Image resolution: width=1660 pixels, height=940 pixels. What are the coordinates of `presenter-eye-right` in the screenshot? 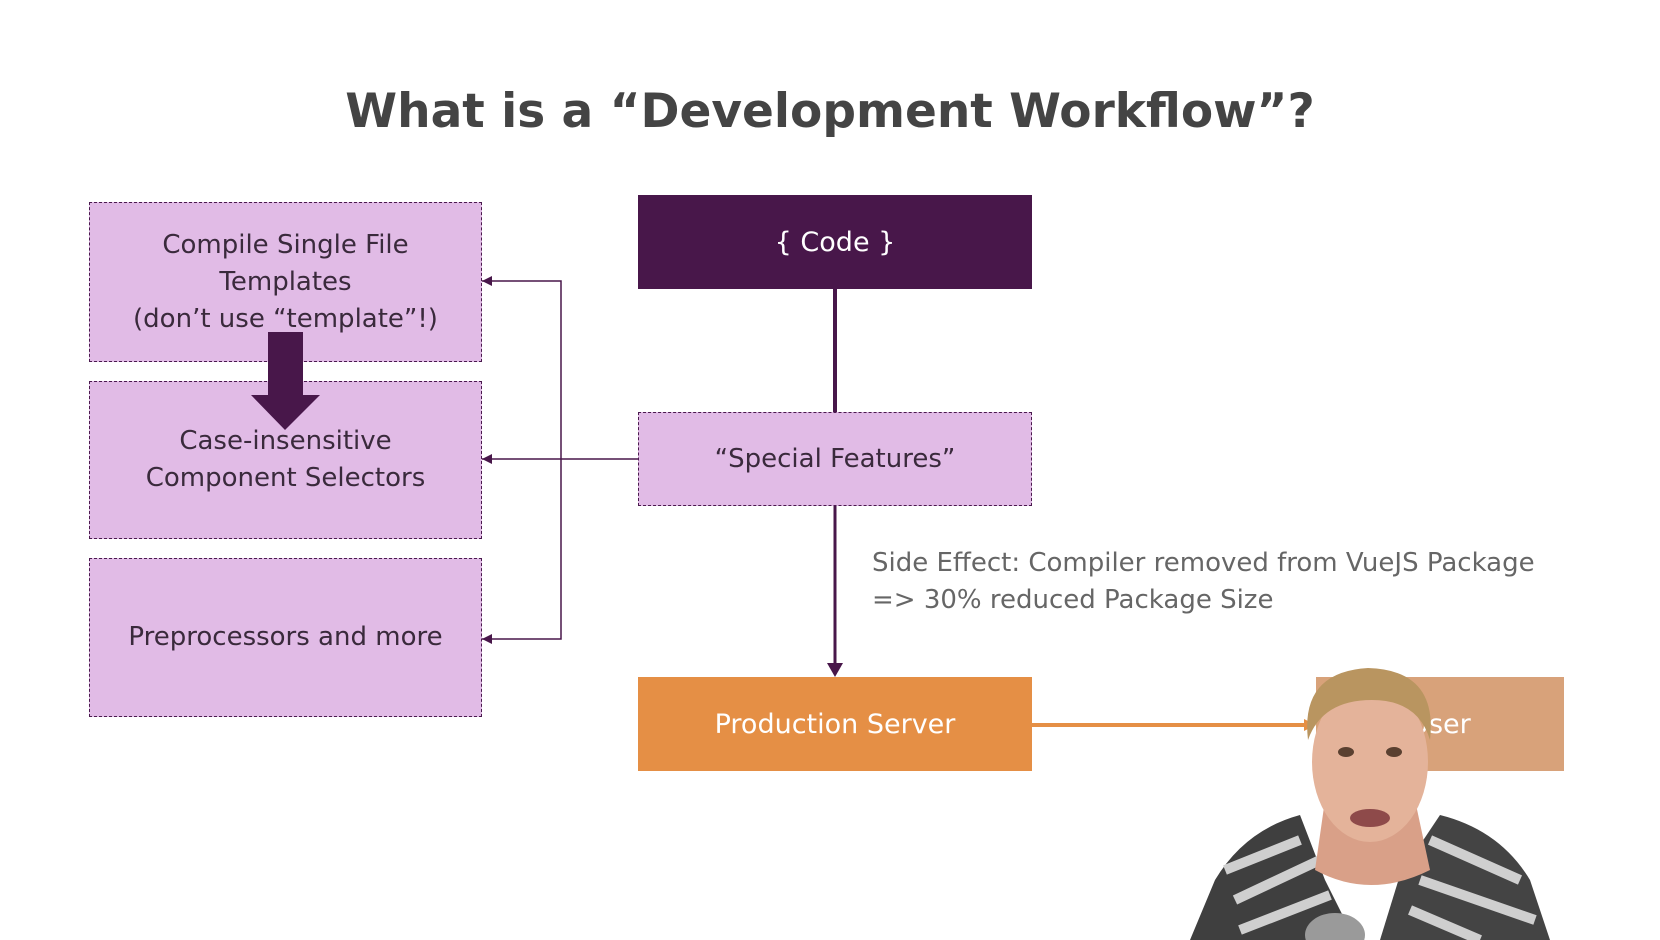 It's located at (1394, 752).